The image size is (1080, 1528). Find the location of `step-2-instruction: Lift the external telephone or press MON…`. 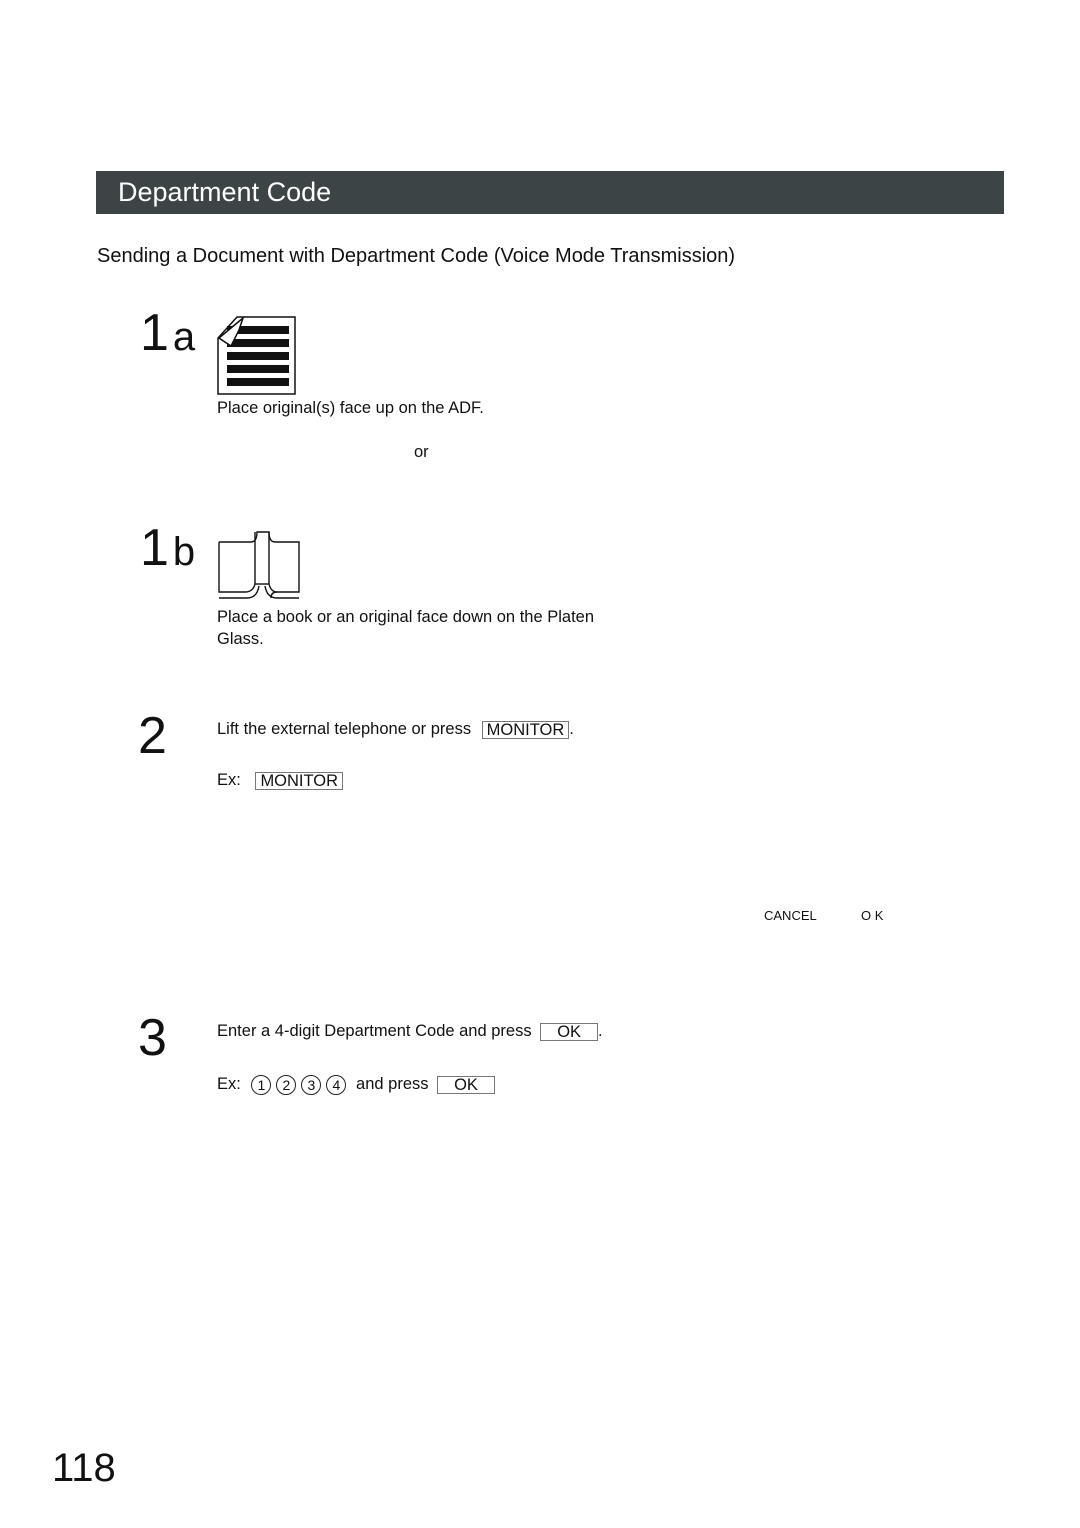

step-2-instruction: Lift the external telephone or press MON… is located at coordinates (395, 729).